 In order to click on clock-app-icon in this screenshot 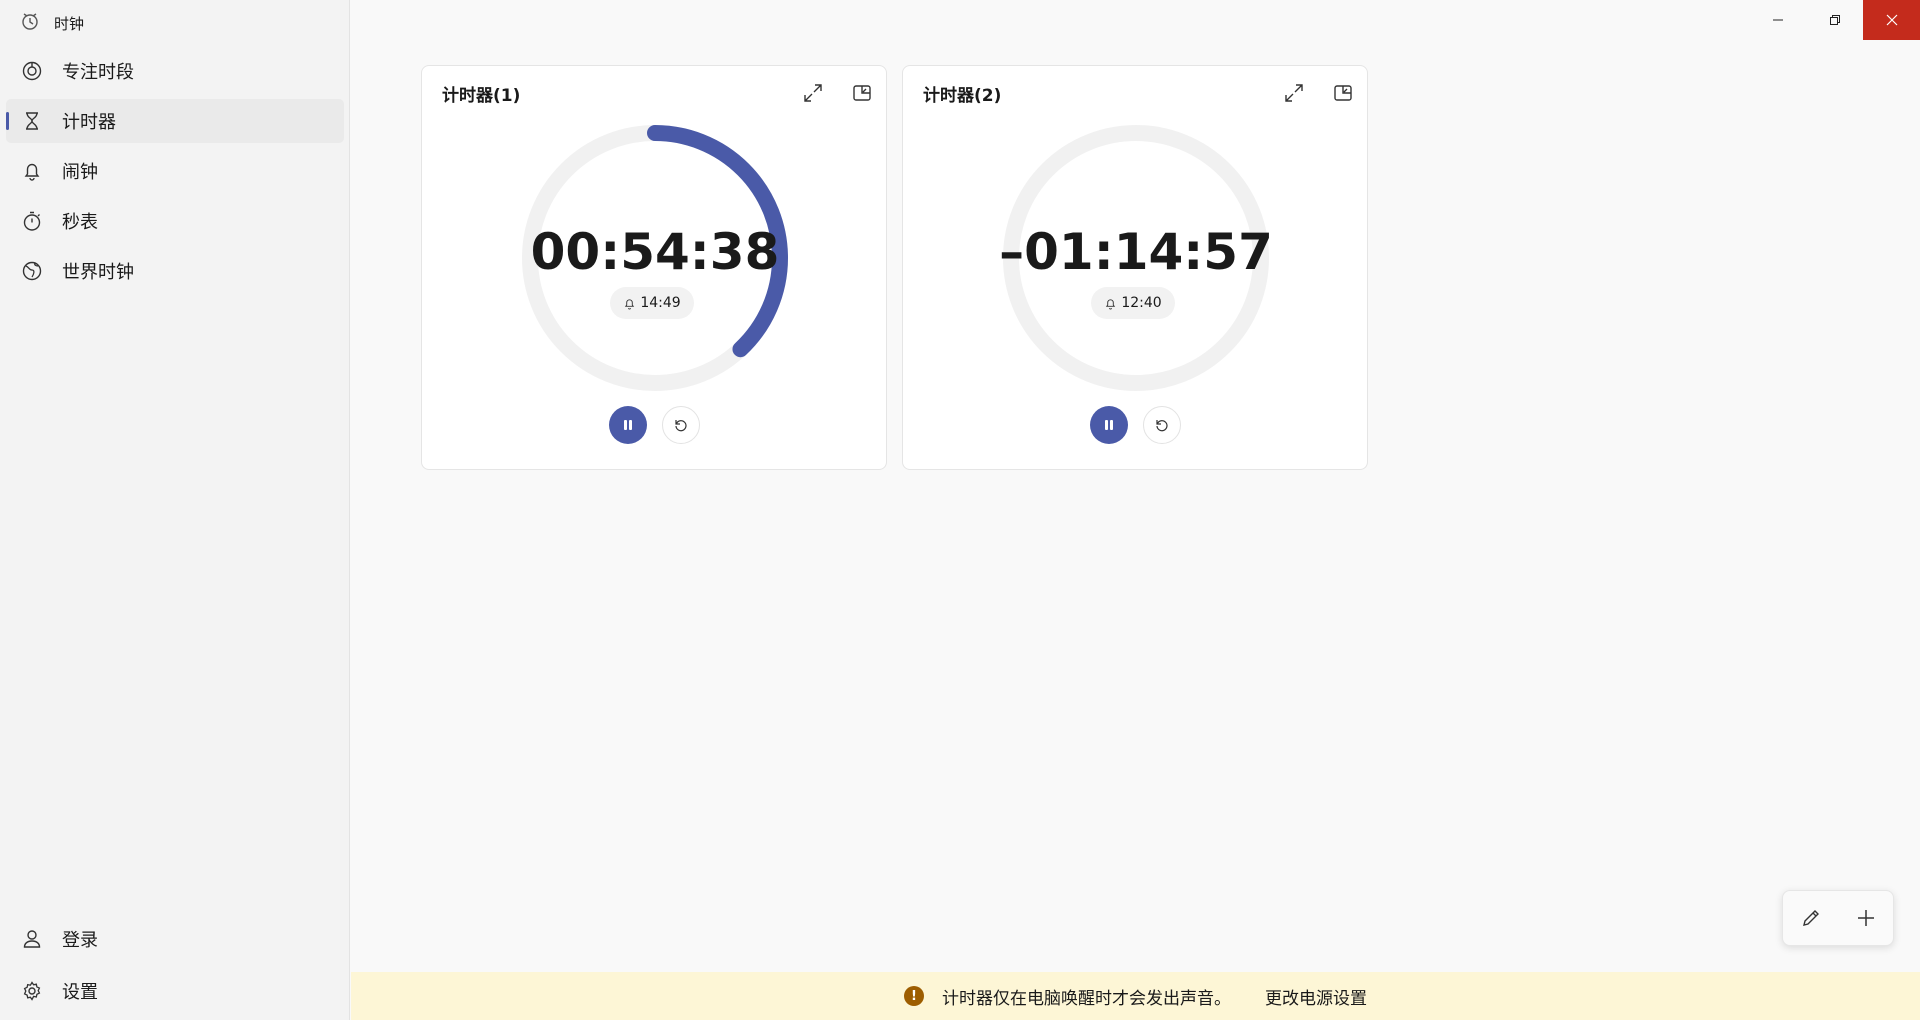, I will do `click(30, 23)`.